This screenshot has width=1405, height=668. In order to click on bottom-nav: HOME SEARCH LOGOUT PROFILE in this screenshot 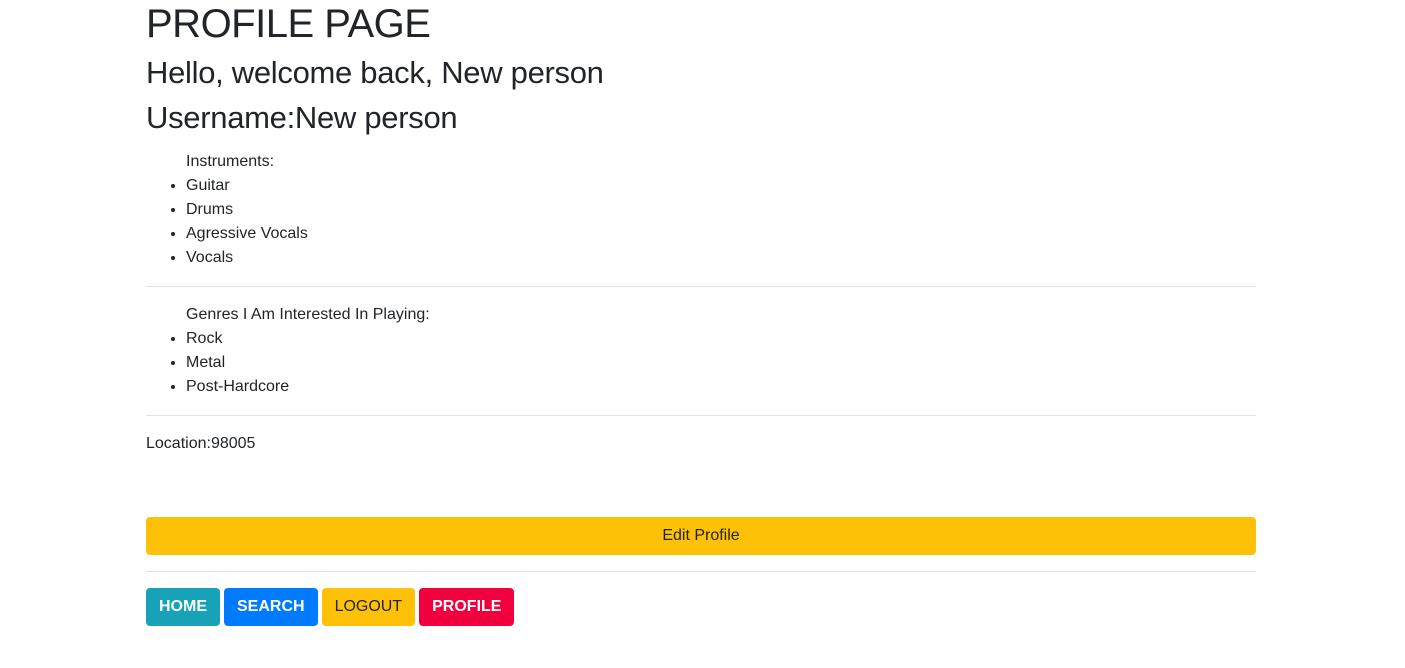, I will do `click(330, 607)`.